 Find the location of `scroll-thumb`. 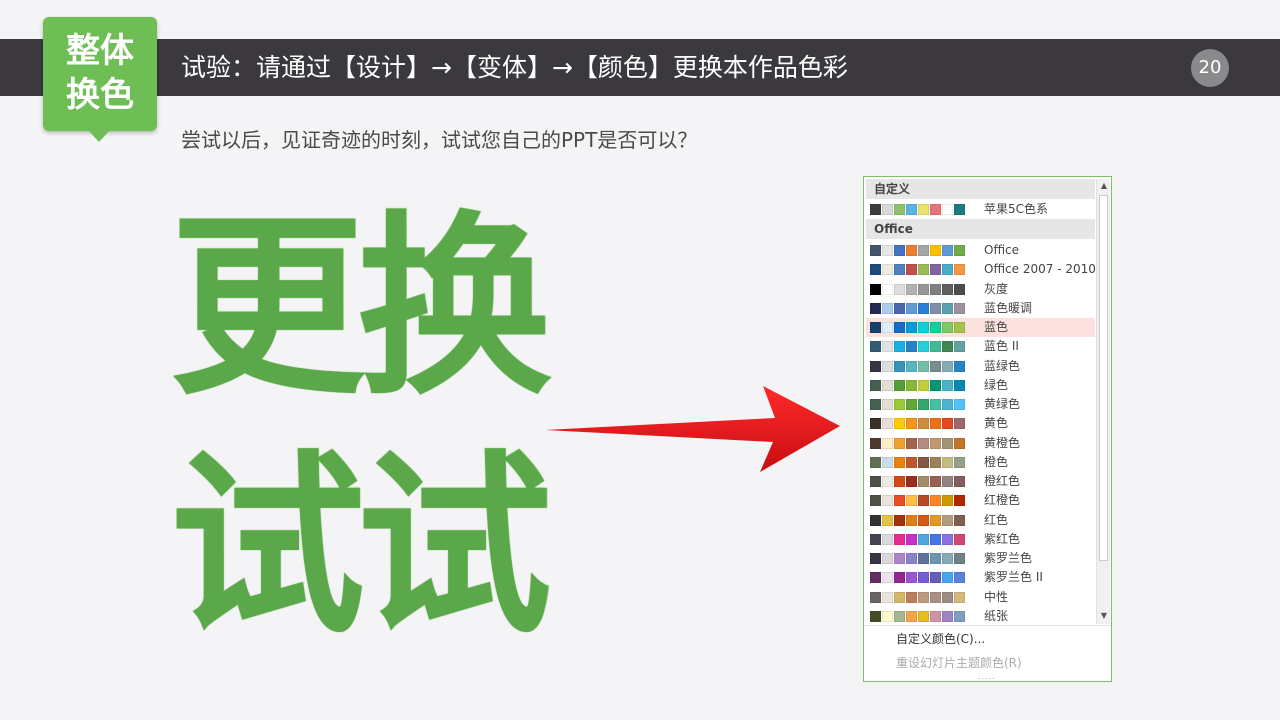

scroll-thumb is located at coordinates (1103, 378).